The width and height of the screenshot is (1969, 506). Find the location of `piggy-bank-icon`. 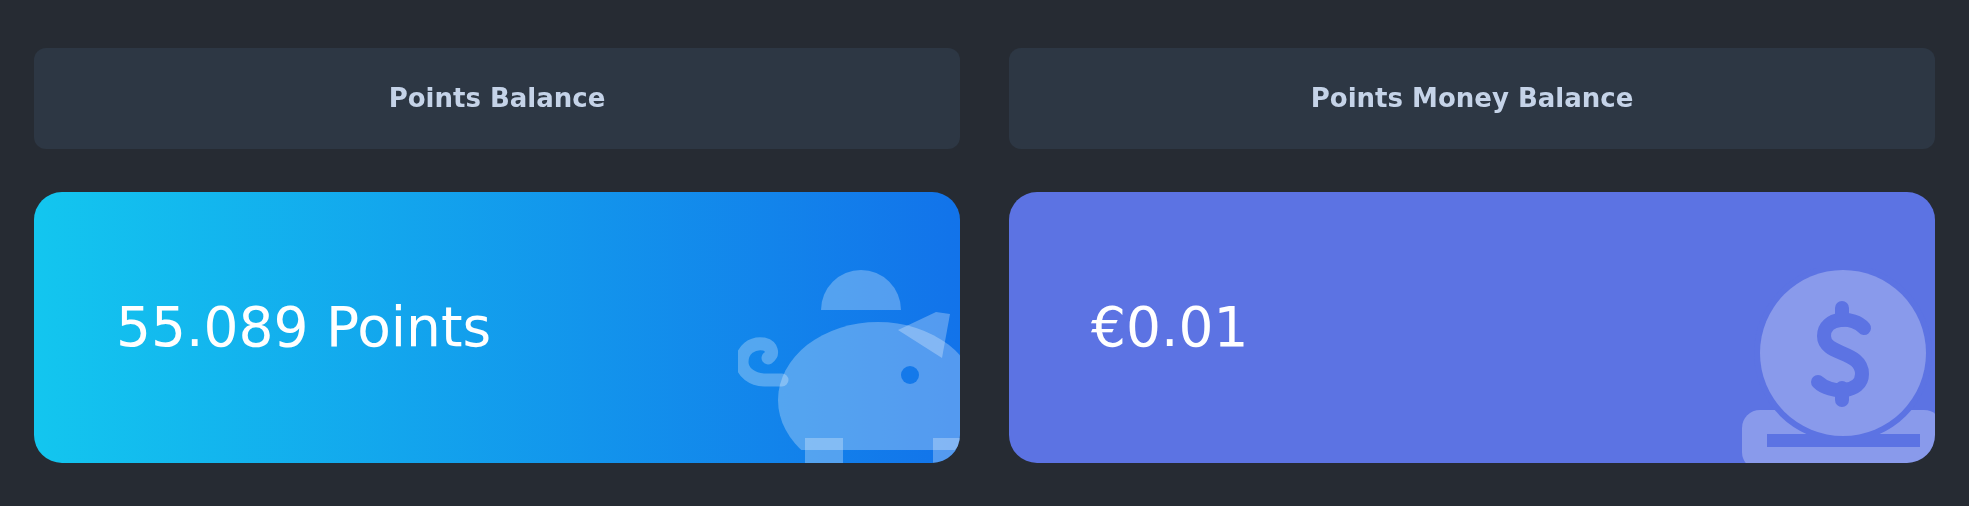

piggy-bank-icon is located at coordinates (849, 365).